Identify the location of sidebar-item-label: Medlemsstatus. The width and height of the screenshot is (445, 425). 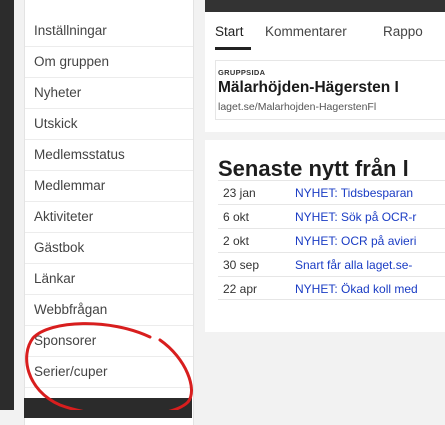
(79, 154).